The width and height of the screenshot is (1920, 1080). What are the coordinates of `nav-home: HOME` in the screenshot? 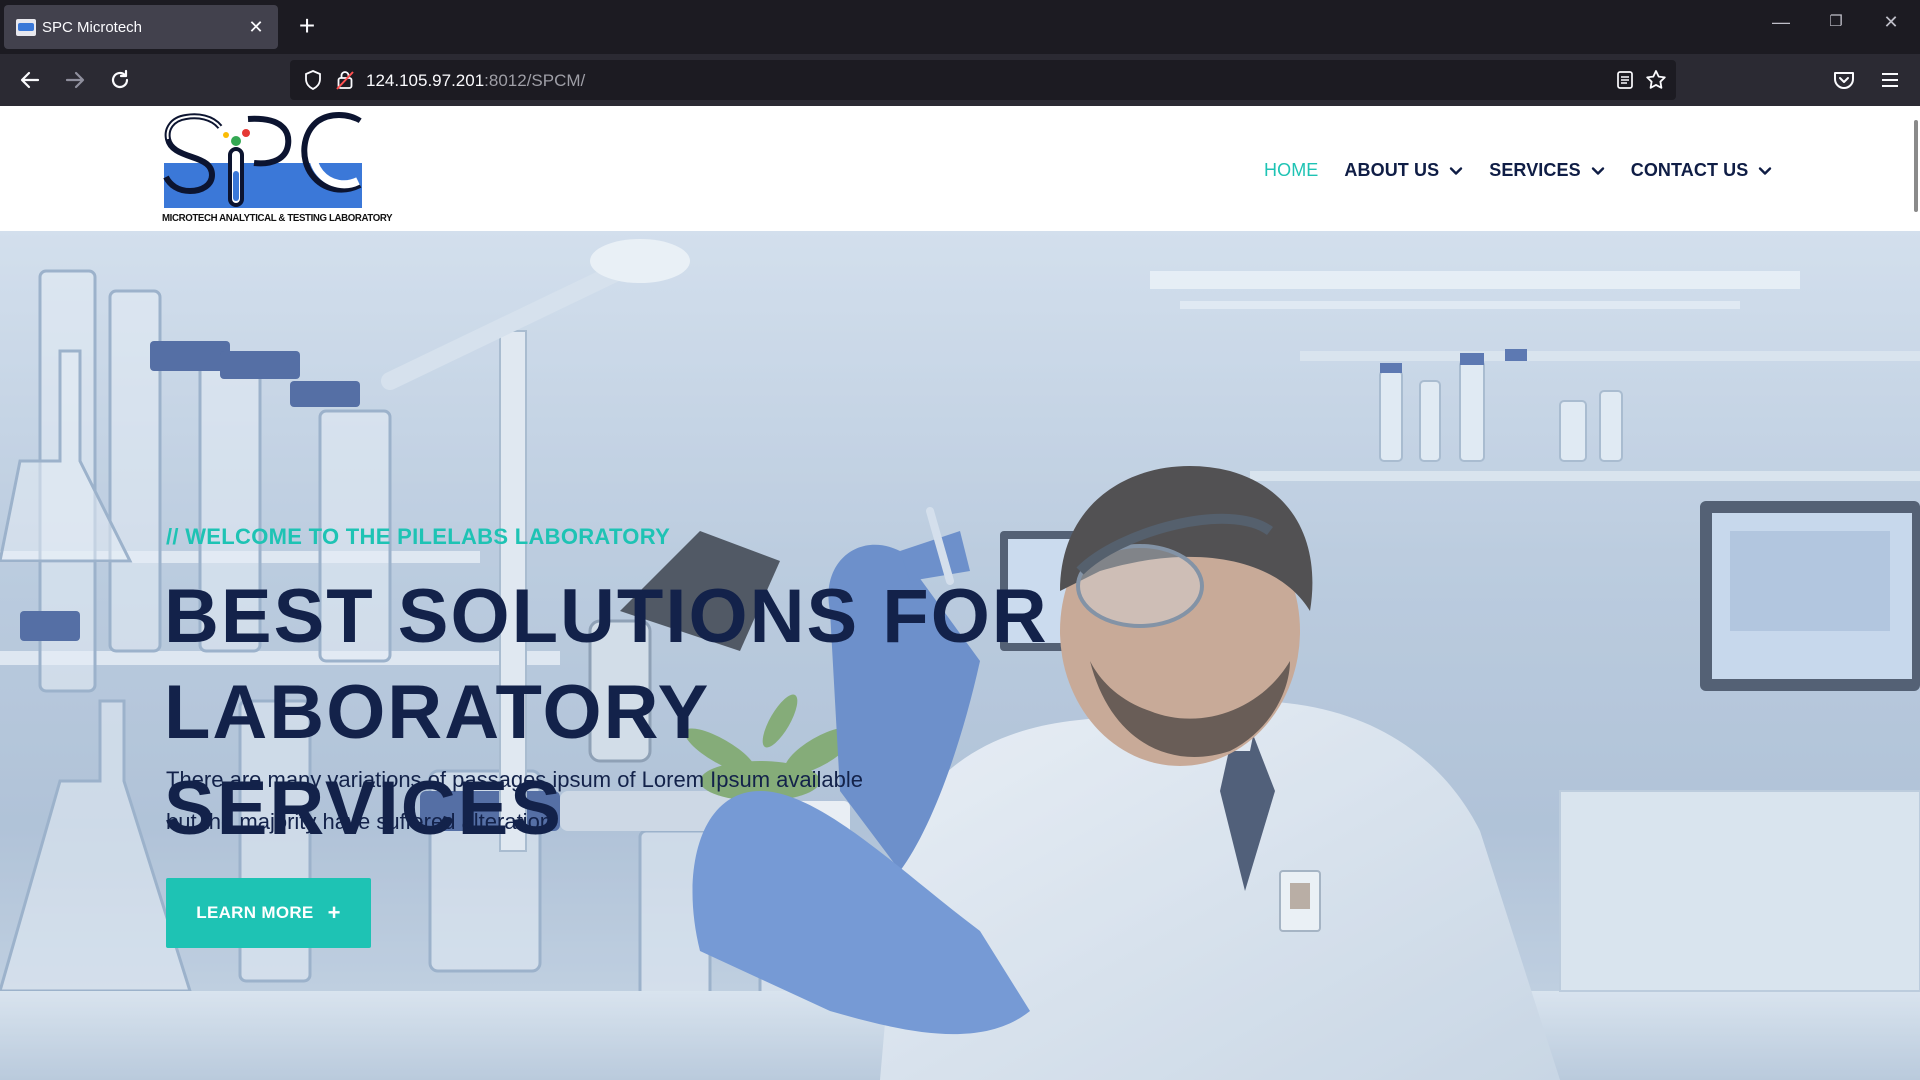 It's located at (1291, 170).